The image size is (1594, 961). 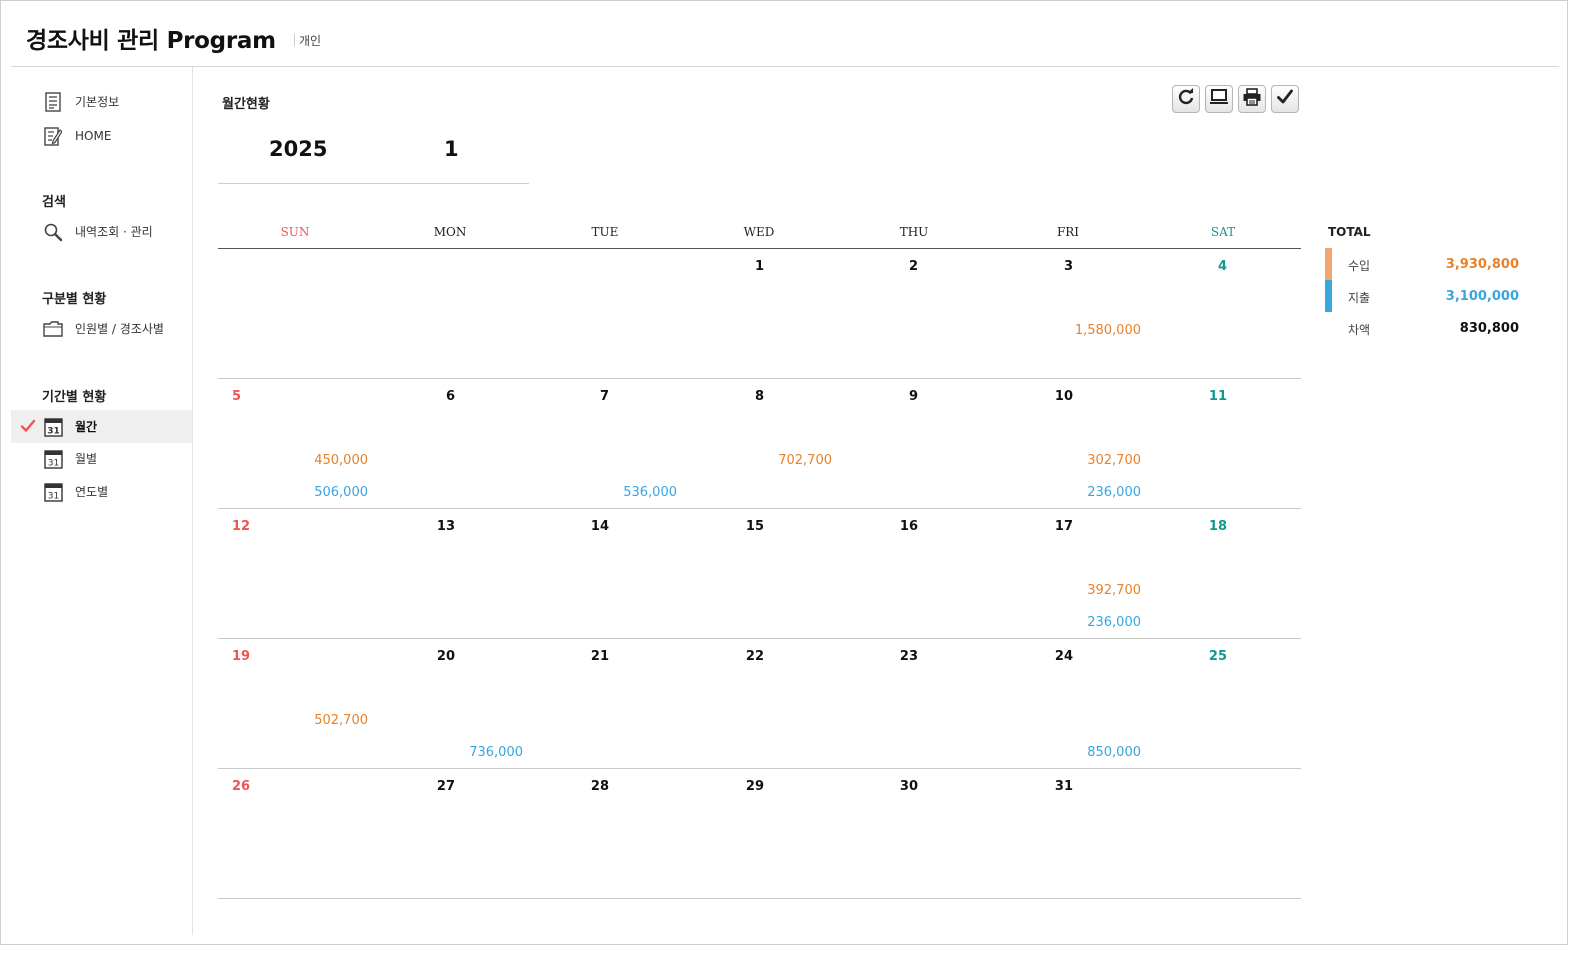 What do you see at coordinates (913, 266) in the screenshot?
I see `day-number: 2` at bounding box center [913, 266].